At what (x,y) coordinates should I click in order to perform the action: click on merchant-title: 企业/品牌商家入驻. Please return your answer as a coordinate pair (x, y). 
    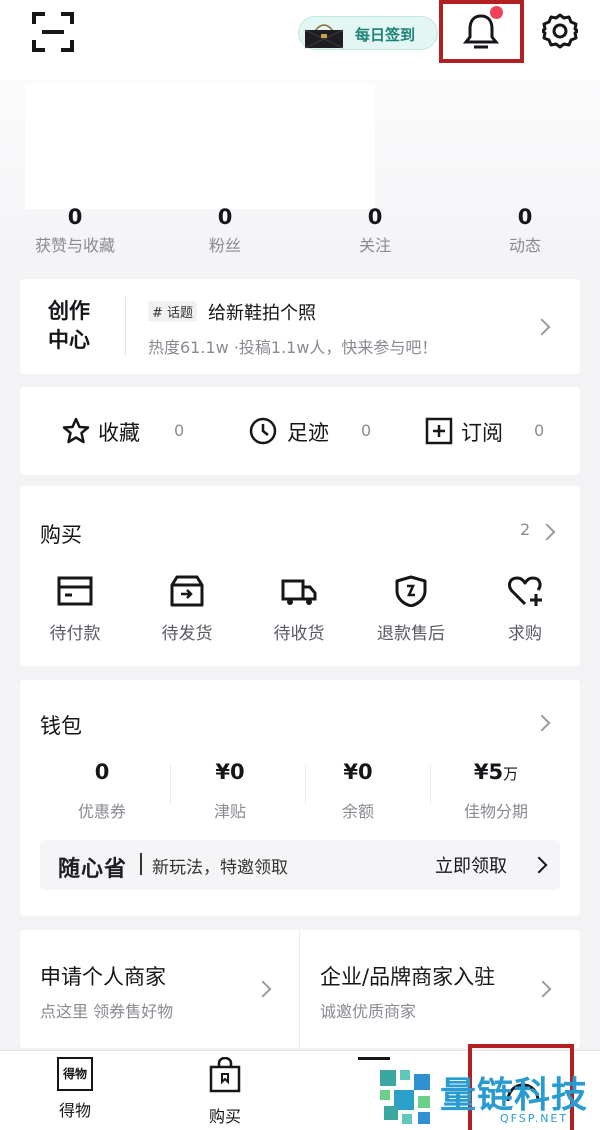
    Looking at the image, I should click on (408, 977).